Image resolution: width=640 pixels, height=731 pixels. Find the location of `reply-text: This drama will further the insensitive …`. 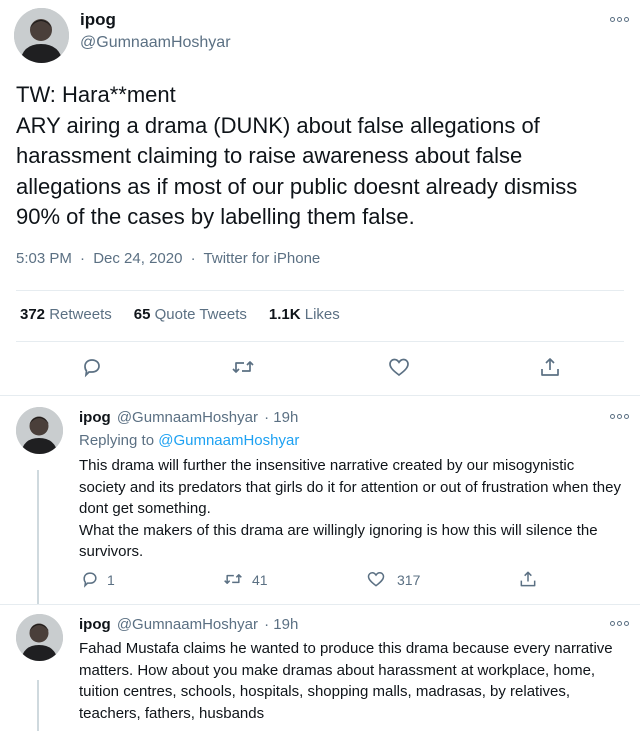

reply-text: This drama will further the insensitive … is located at coordinates (351, 509).